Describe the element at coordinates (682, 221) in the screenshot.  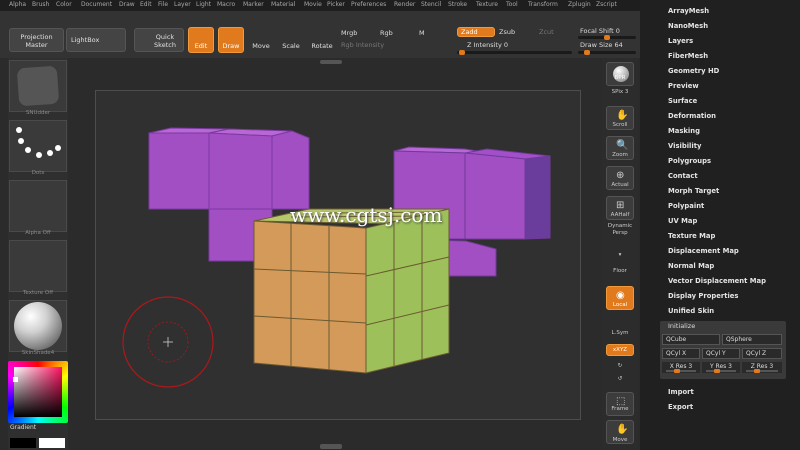
I see `palette-item-uv-map: UV Map` at that location.